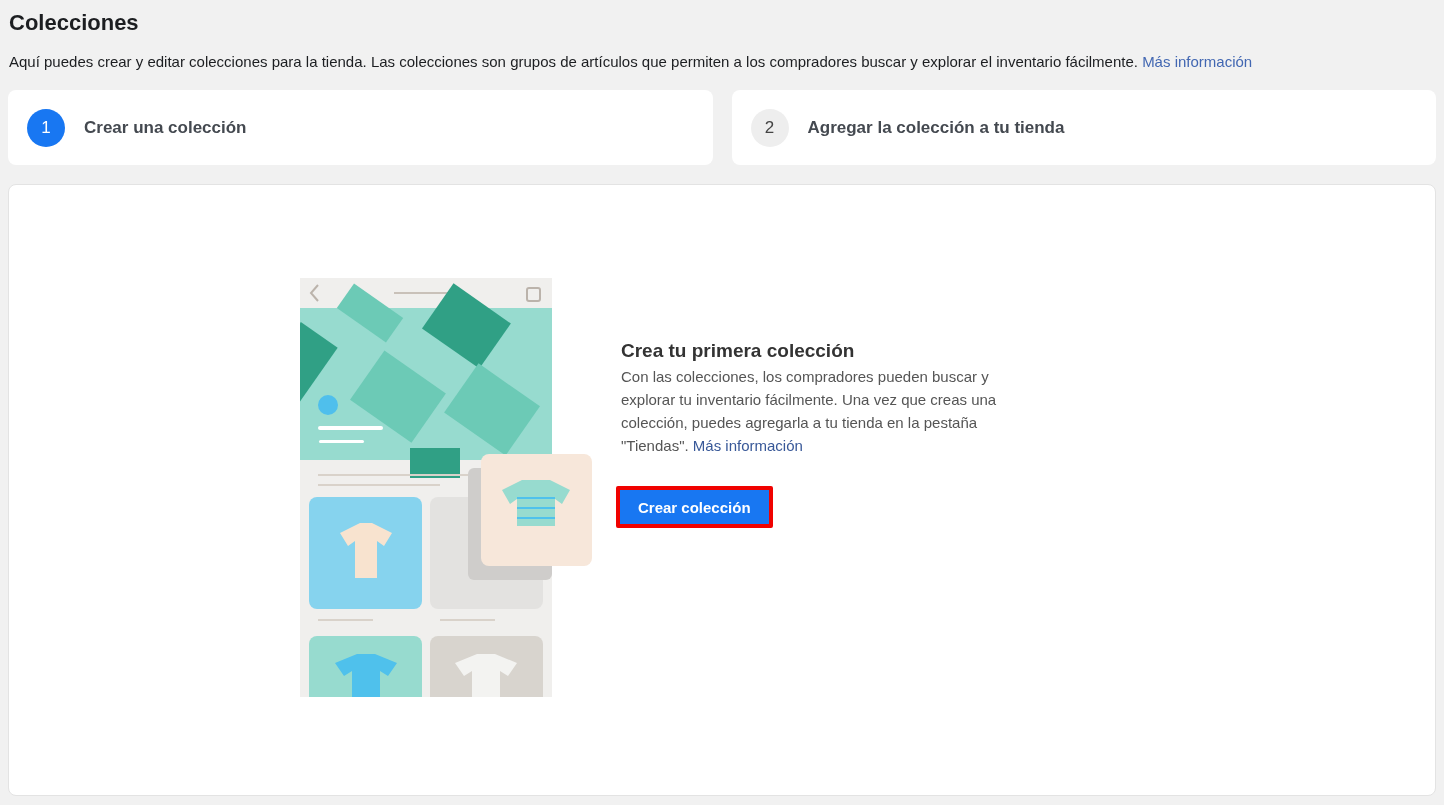 The image size is (1444, 805). I want to click on step-number: 1, so click(46, 127).